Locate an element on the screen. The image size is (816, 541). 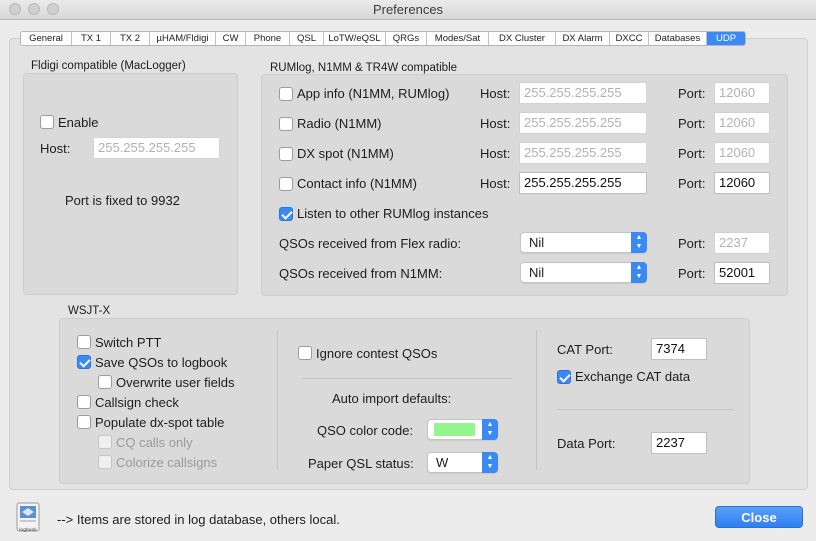
overwrite-user-fields-checkbox is located at coordinates (105, 382).